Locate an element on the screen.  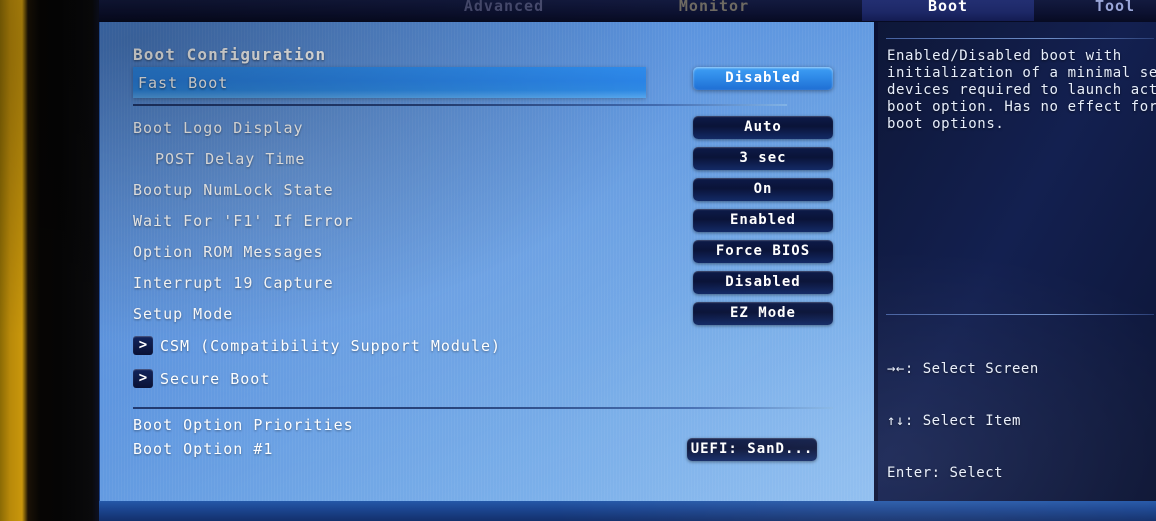
tab-monitor: Monitor is located at coordinates (714, 10).